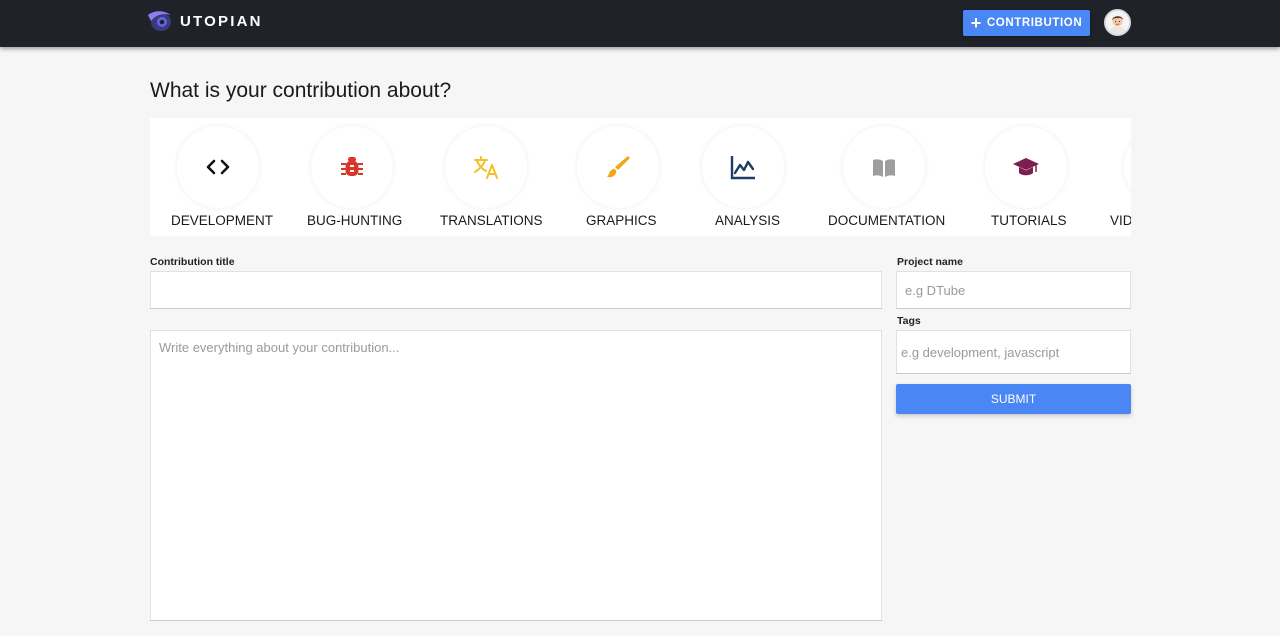 The width and height of the screenshot is (1280, 636). I want to click on category-tutorials: TUTORIALS, so click(1026, 177).